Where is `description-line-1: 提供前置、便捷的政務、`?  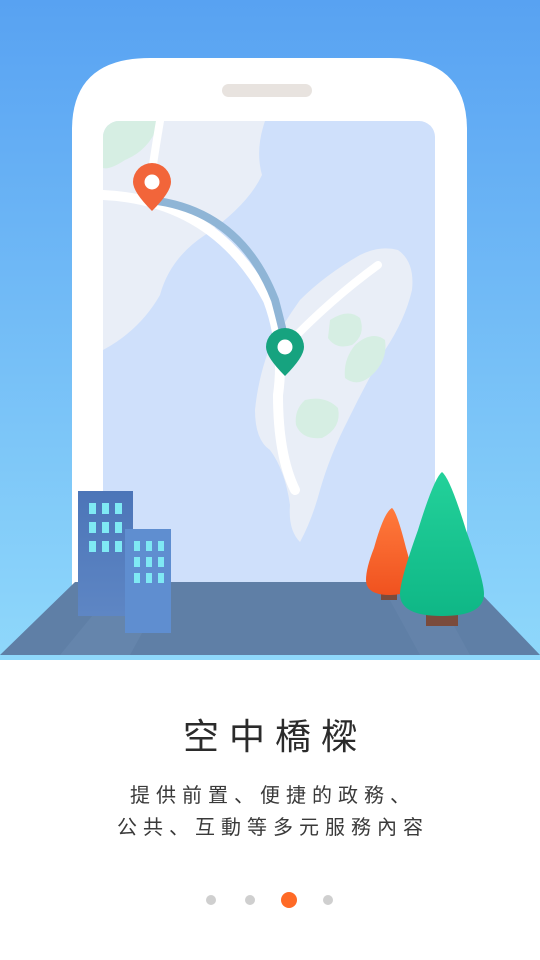 description-line-1: 提供前置、便捷的政務、 is located at coordinates (273, 795).